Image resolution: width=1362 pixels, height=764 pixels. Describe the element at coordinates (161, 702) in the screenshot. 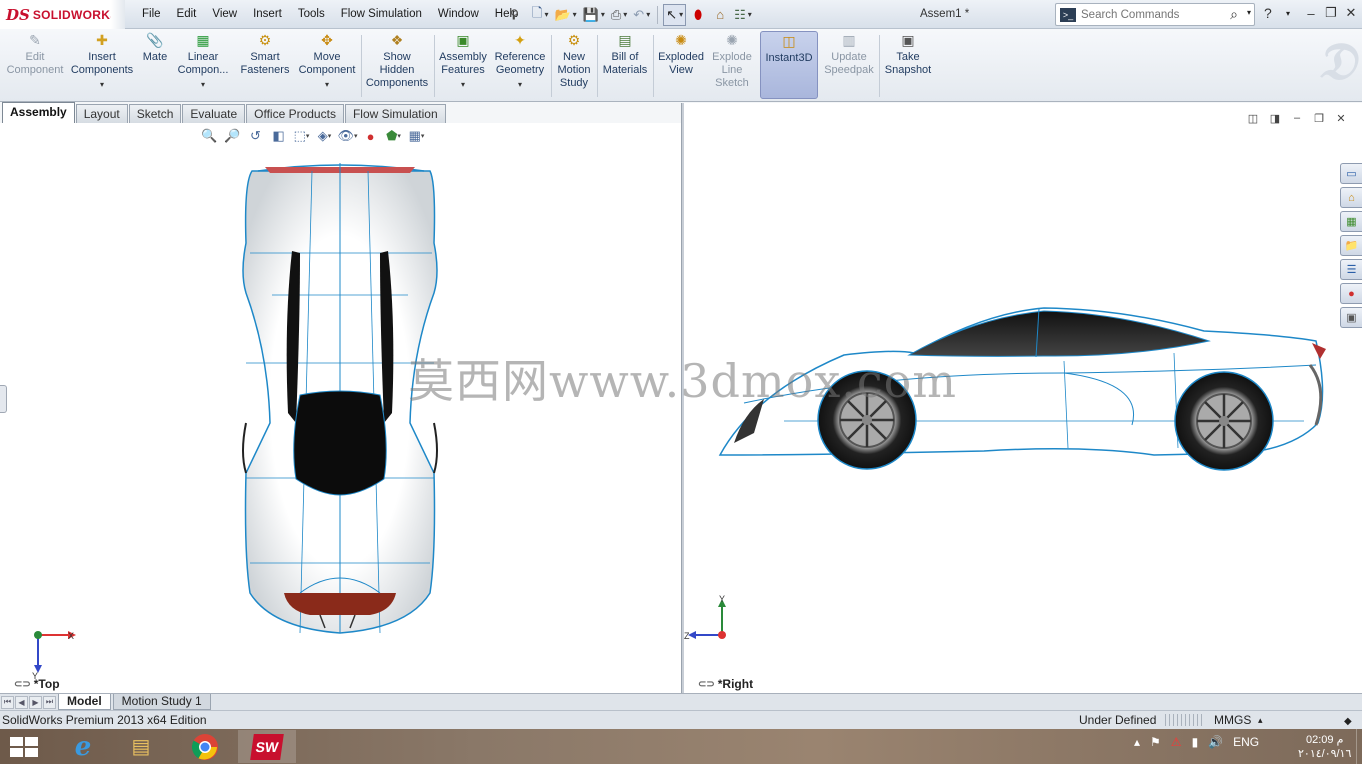

I see `tab-motion-study-1: Motion Study 1` at that location.